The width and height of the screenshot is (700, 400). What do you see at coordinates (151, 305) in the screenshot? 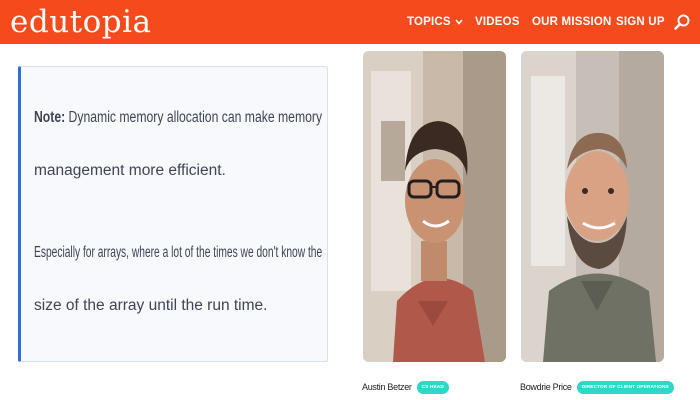
I see `note-line-4: size of the array until the run time.` at bounding box center [151, 305].